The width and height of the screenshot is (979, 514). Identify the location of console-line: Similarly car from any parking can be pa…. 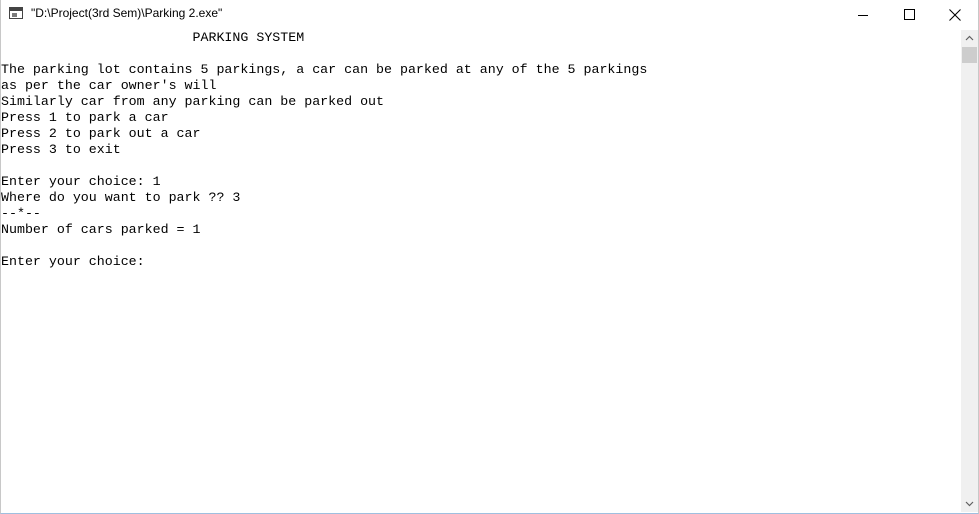
(193, 101).